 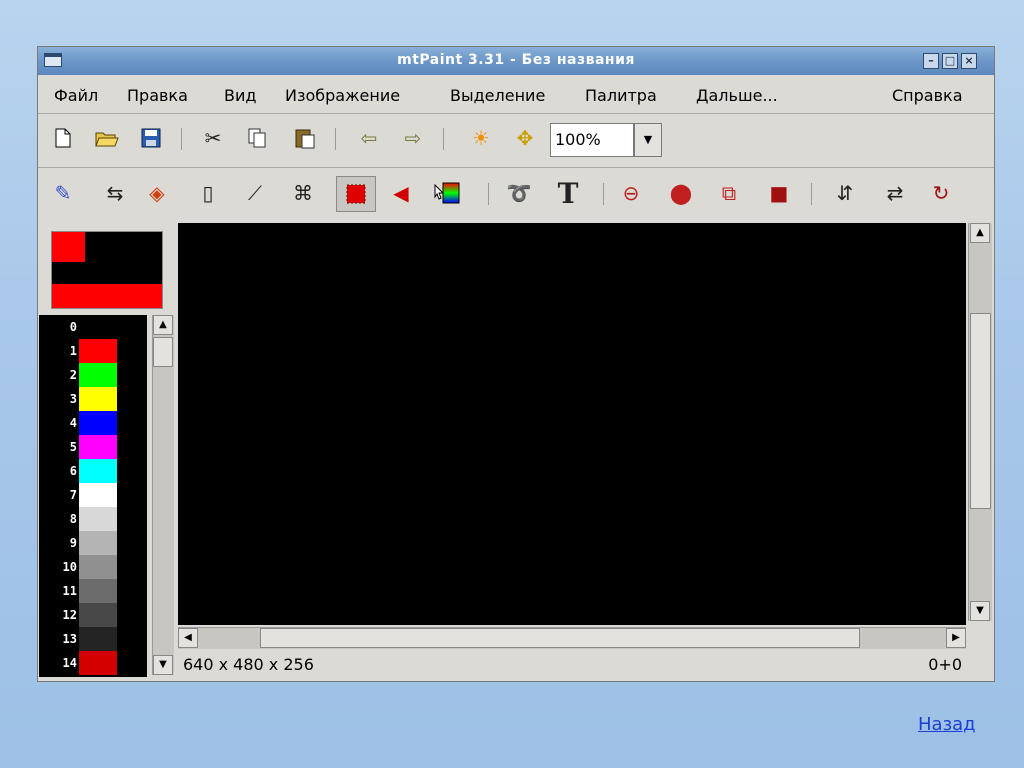 I want to click on menu-selection: Выделение, so click(x=497, y=95).